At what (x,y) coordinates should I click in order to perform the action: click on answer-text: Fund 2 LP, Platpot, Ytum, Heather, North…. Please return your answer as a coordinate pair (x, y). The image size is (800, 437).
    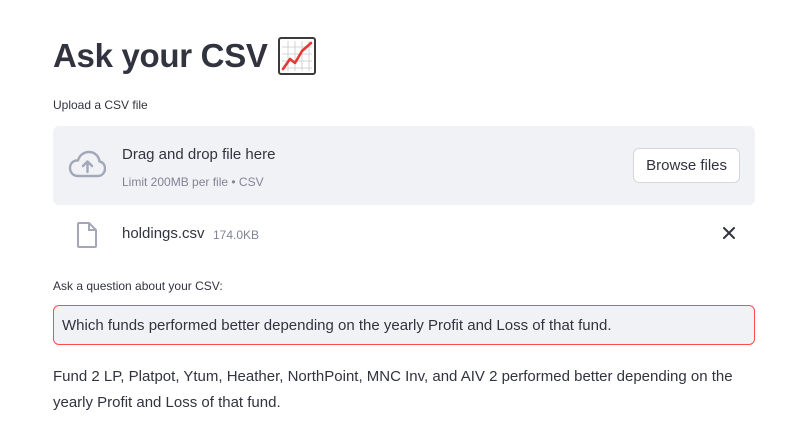
    Looking at the image, I should click on (393, 389).